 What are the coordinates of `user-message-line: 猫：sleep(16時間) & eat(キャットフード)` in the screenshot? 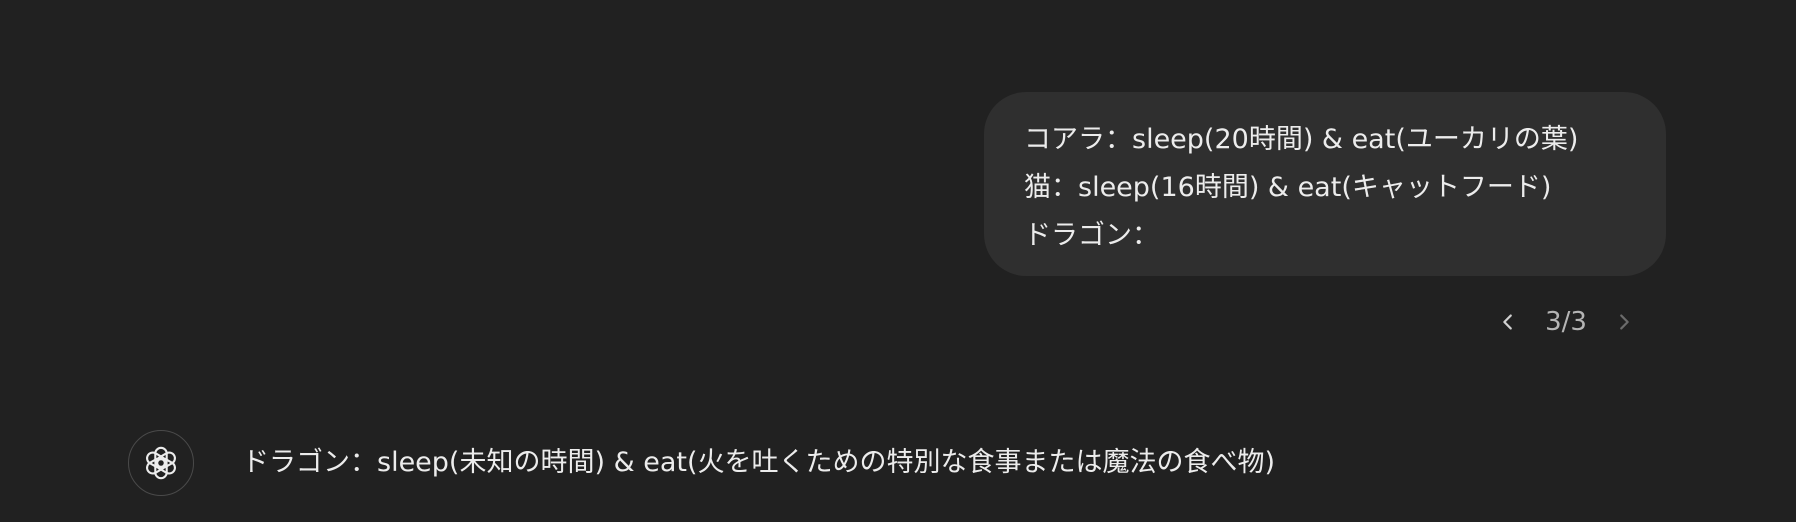 It's located at (1288, 187).